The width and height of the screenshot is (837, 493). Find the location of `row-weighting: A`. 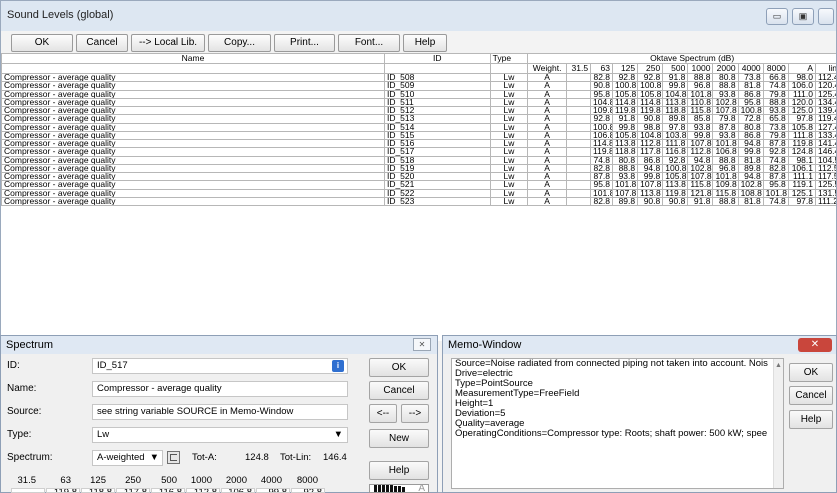

row-weighting: A is located at coordinates (547, 135).